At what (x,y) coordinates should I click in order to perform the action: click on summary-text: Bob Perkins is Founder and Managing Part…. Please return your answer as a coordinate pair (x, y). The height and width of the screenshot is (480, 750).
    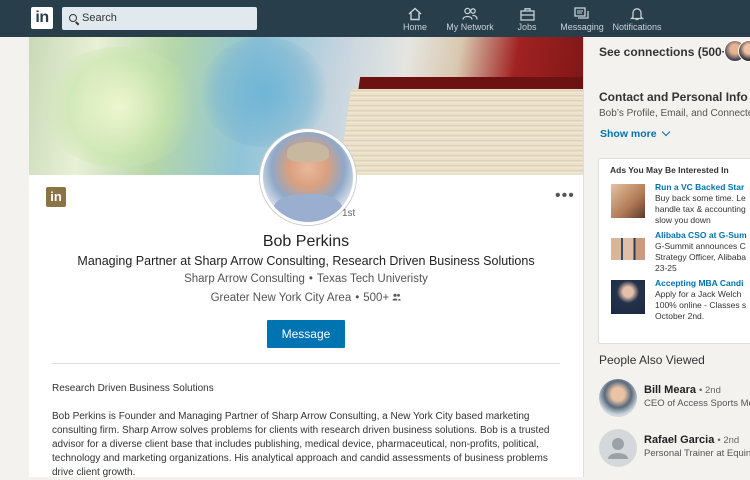
    Looking at the image, I should click on (301, 444).